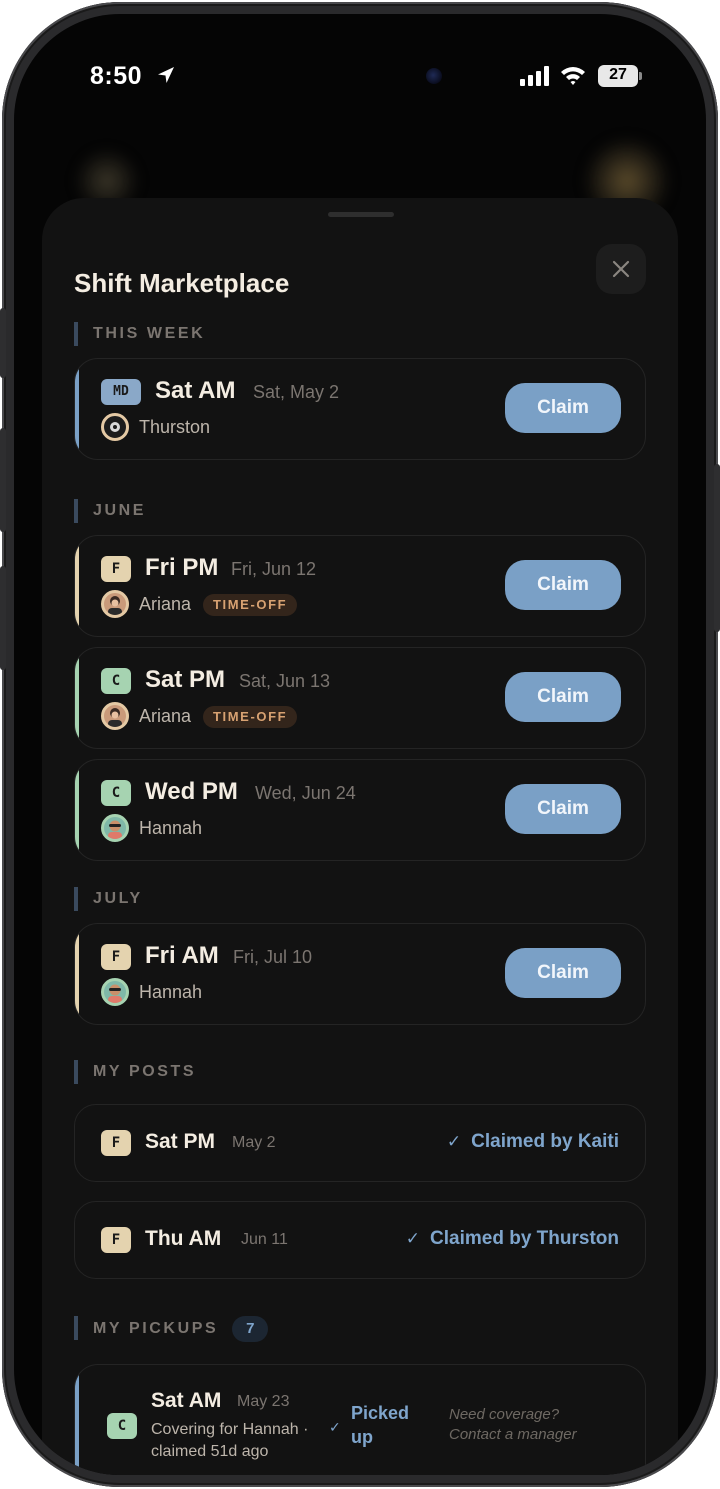 Image resolution: width=720 pixels, height=1489 pixels. Describe the element at coordinates (3, 480) in the screenshot. I see `side-button-volume-up` at that location.